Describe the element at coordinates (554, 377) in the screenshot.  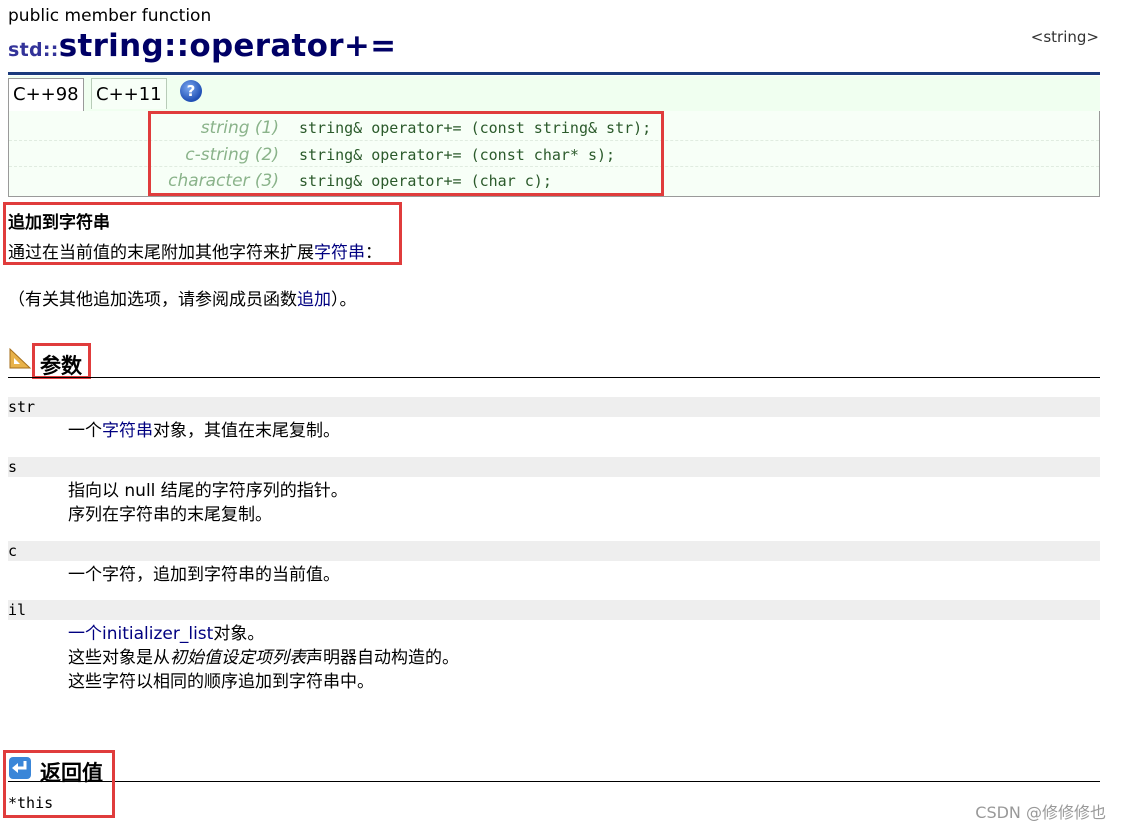
I see `parameters-rule` at that location.